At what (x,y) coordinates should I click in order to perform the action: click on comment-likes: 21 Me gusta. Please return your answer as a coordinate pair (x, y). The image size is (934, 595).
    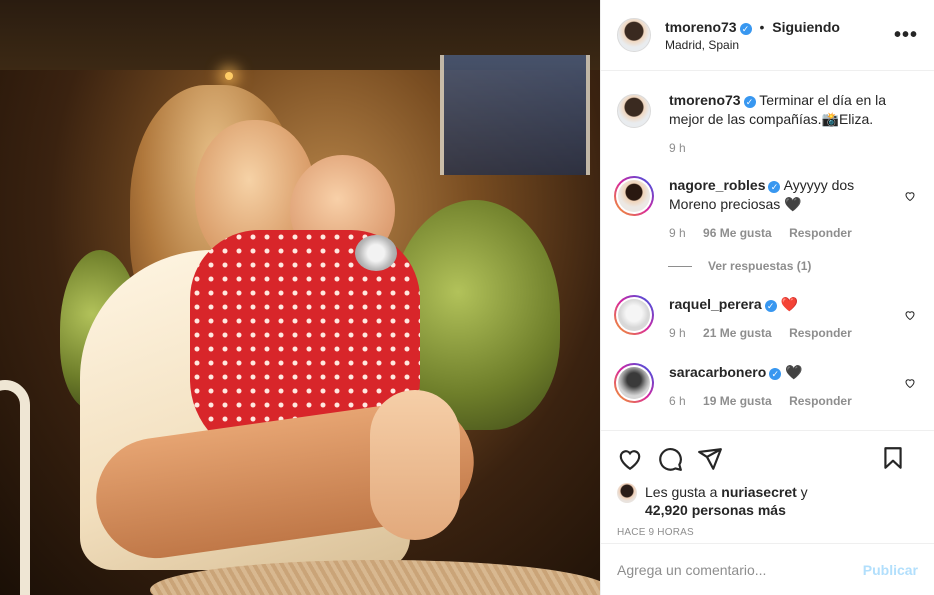
    Looking at the image, I should click on (737, 333).